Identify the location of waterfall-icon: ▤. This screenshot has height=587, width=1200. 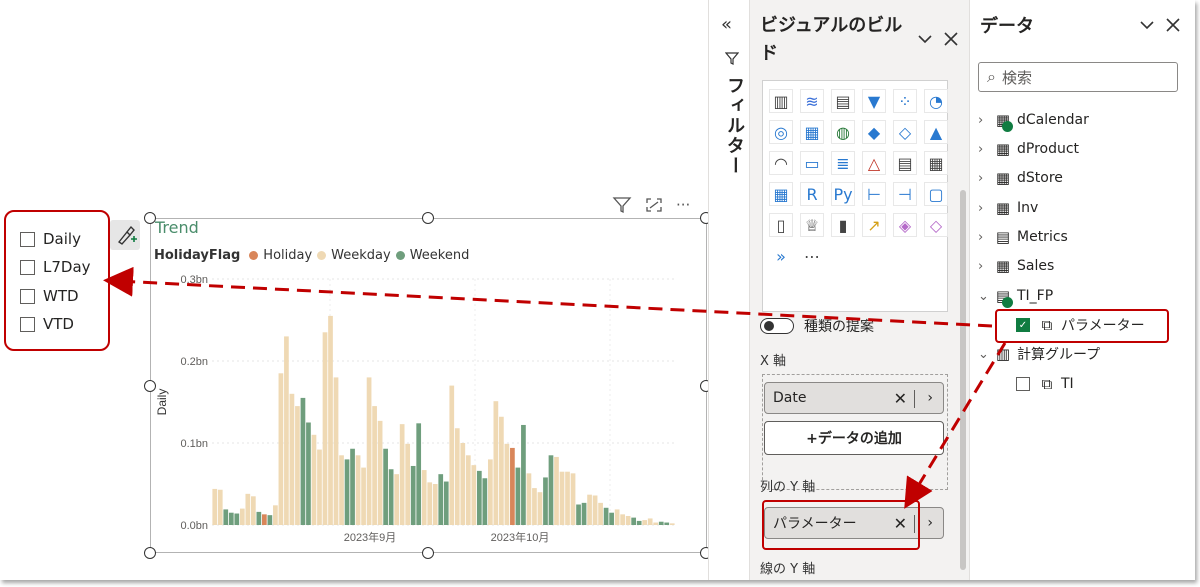
(843, 101).